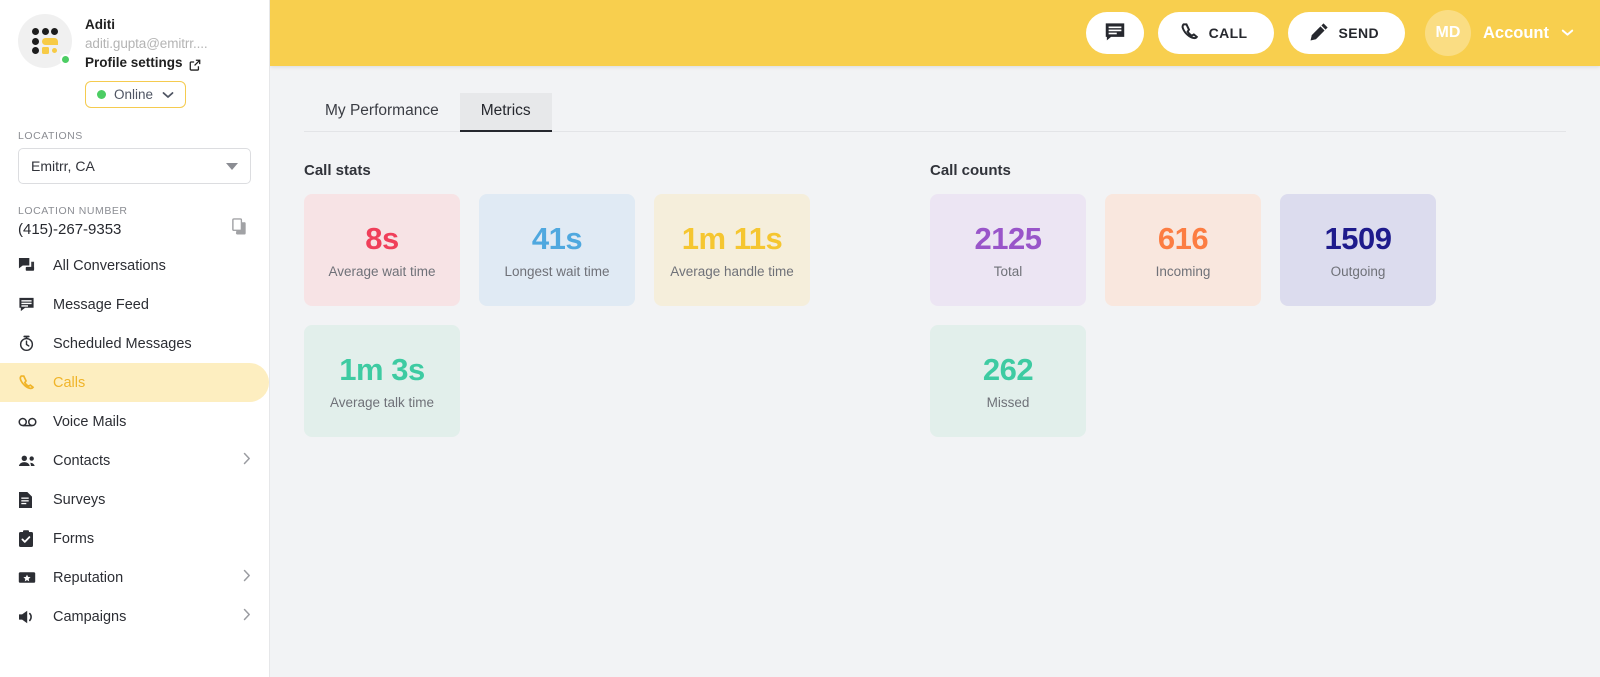  I want to click on profile-settings-link: Profile settings, so click(146, 63).